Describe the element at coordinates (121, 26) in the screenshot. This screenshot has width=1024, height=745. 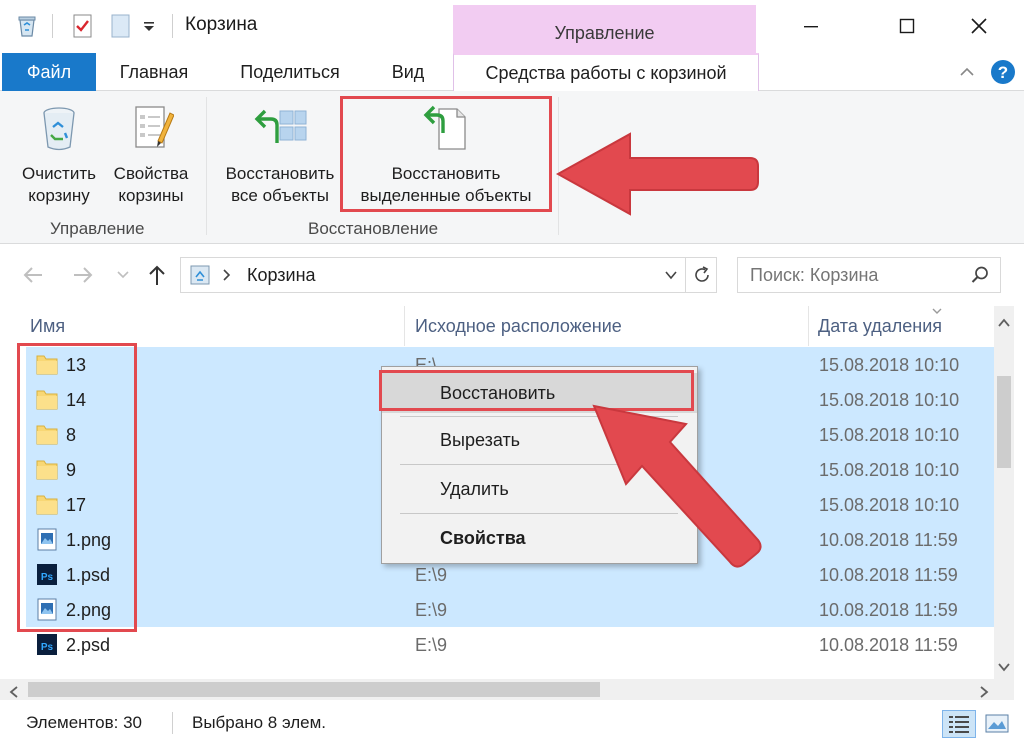
I see `new-document-quick-icon` at that location.